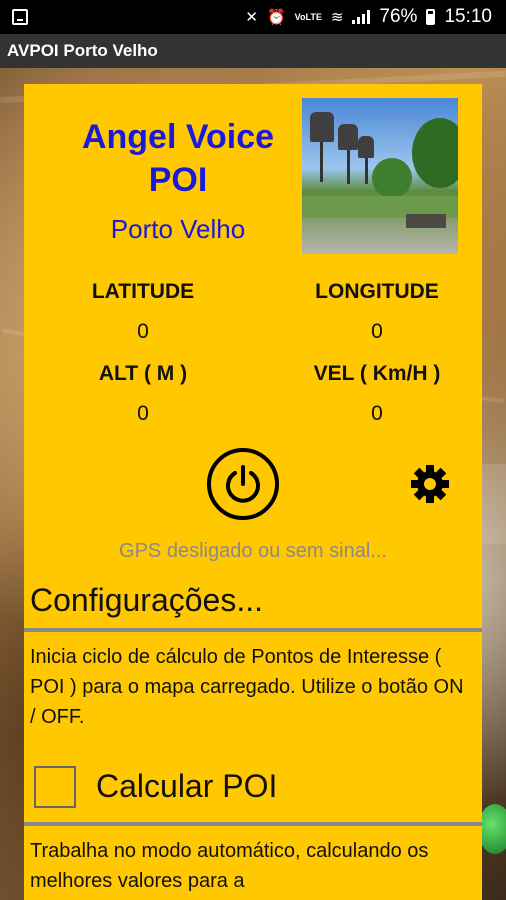 The image size is (506, 900). I want to click on screenshot-icon, so click(20, 17).